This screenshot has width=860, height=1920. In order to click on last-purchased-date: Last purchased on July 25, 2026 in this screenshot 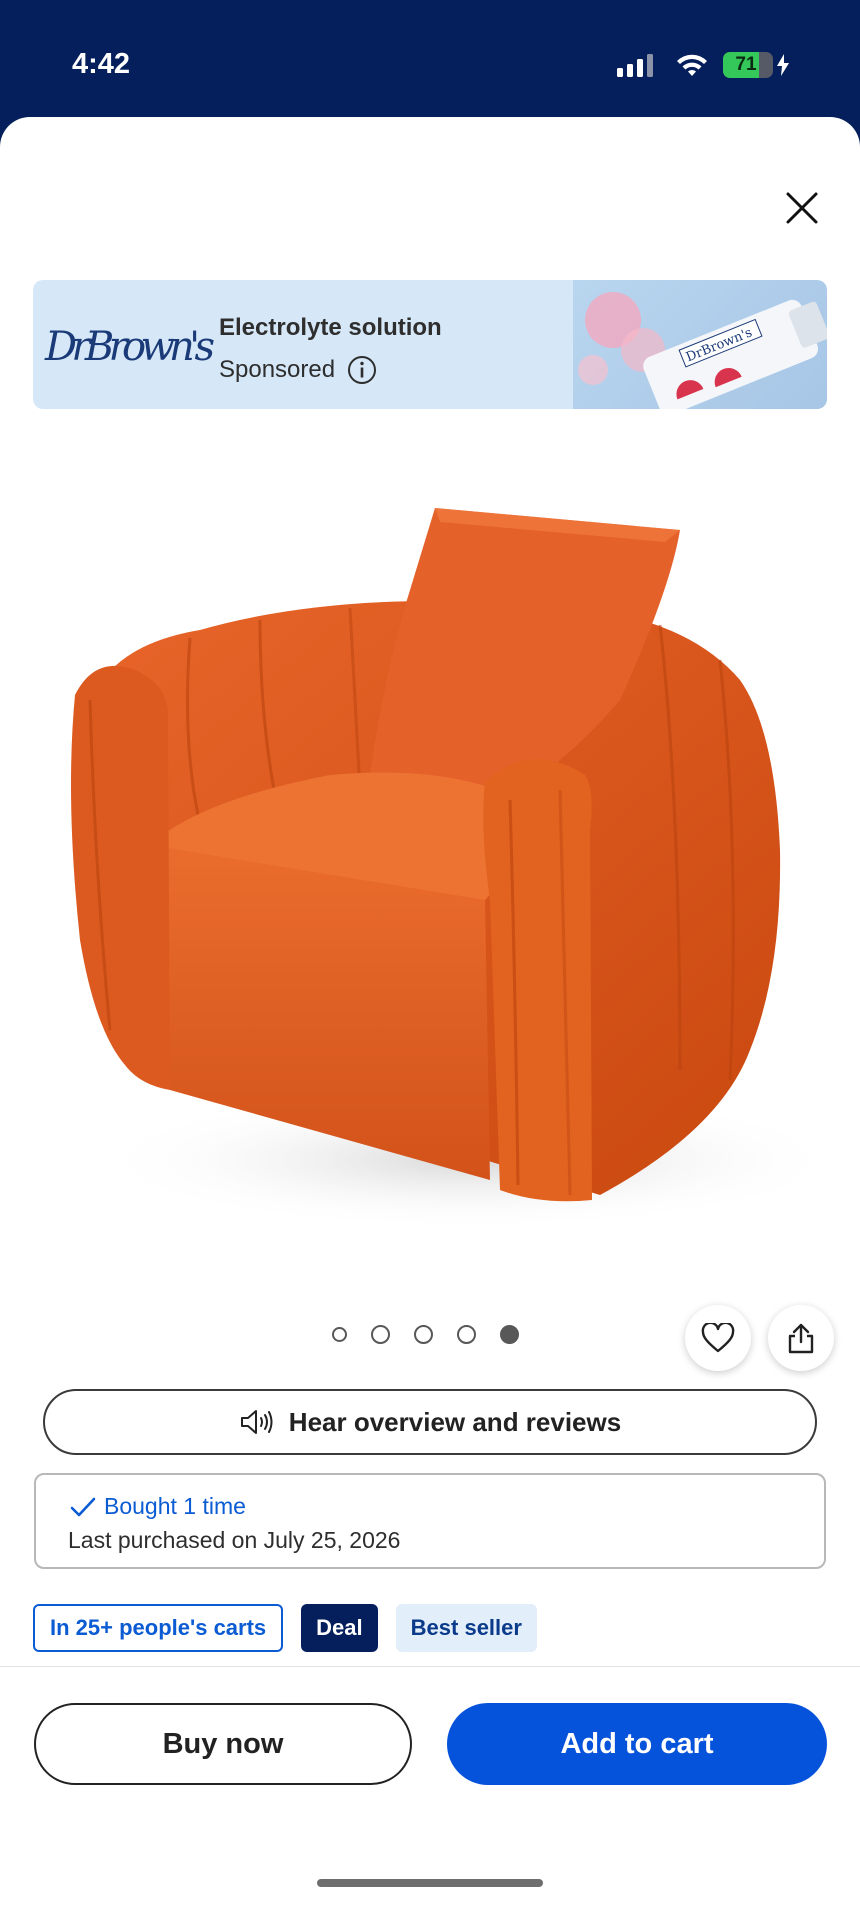, I will do `click(234, 1540)`.